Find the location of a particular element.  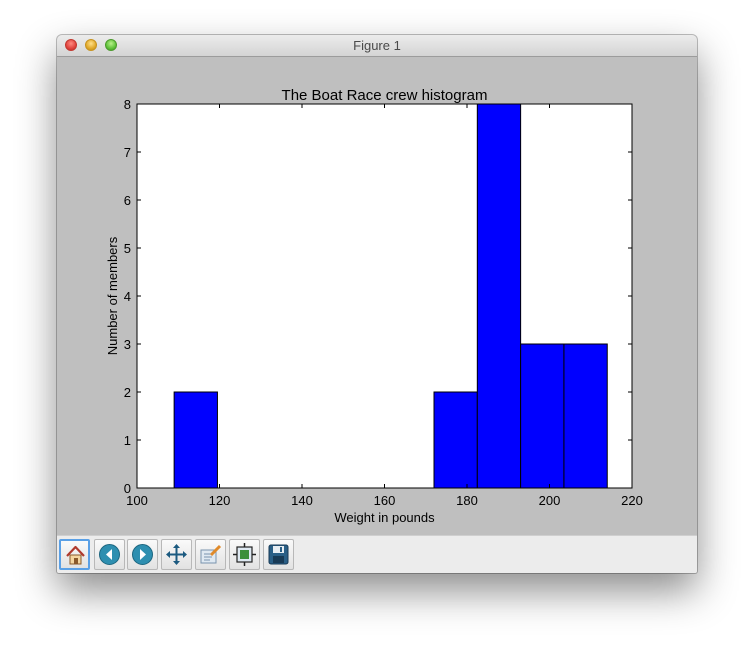

move-arrows-icon is located at coordinates (176, 554).